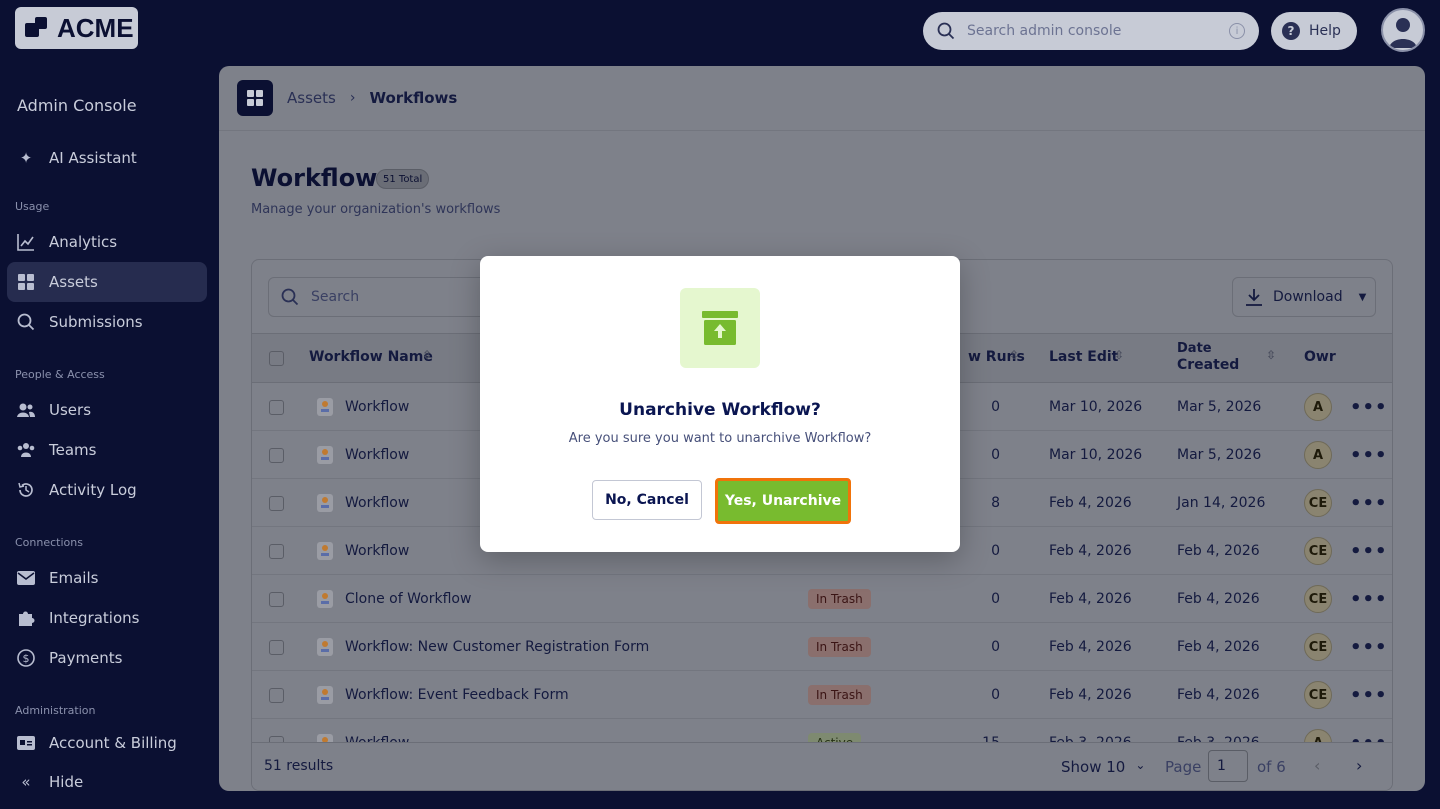 The image size is (1440, 809). What do you see at coordinates (32, 206) in the screenshot?
I see `sidebar-section-usage: Usage` at bounding box center [32, 206].